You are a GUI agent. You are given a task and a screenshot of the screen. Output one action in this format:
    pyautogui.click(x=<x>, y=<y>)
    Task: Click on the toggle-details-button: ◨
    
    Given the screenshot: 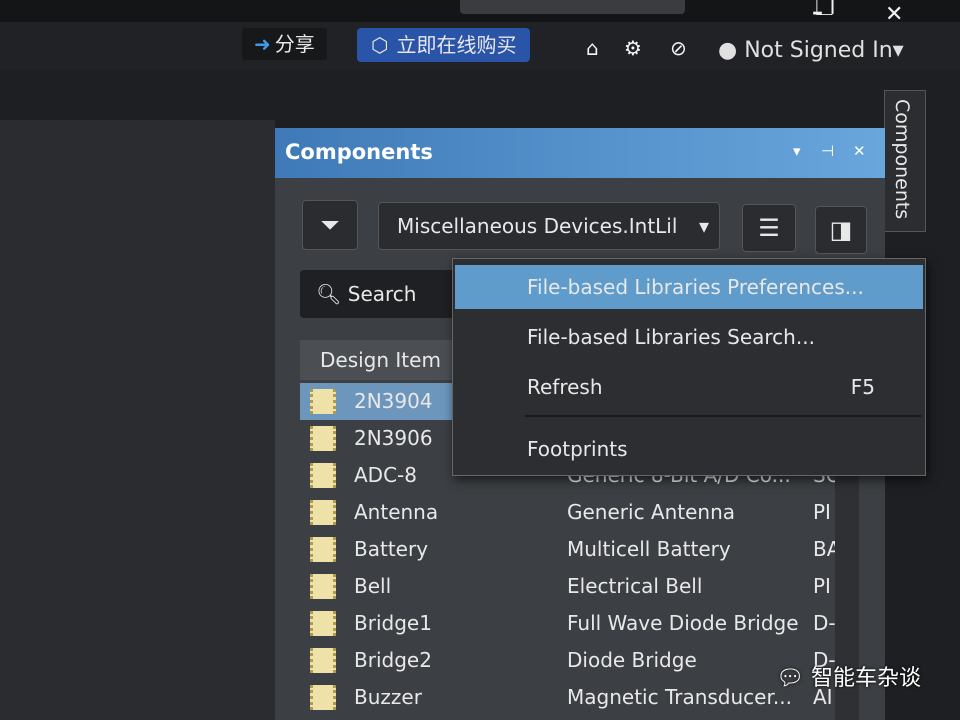 What is the action you would take?
    pyautogui.click(x=841, y=230)
    